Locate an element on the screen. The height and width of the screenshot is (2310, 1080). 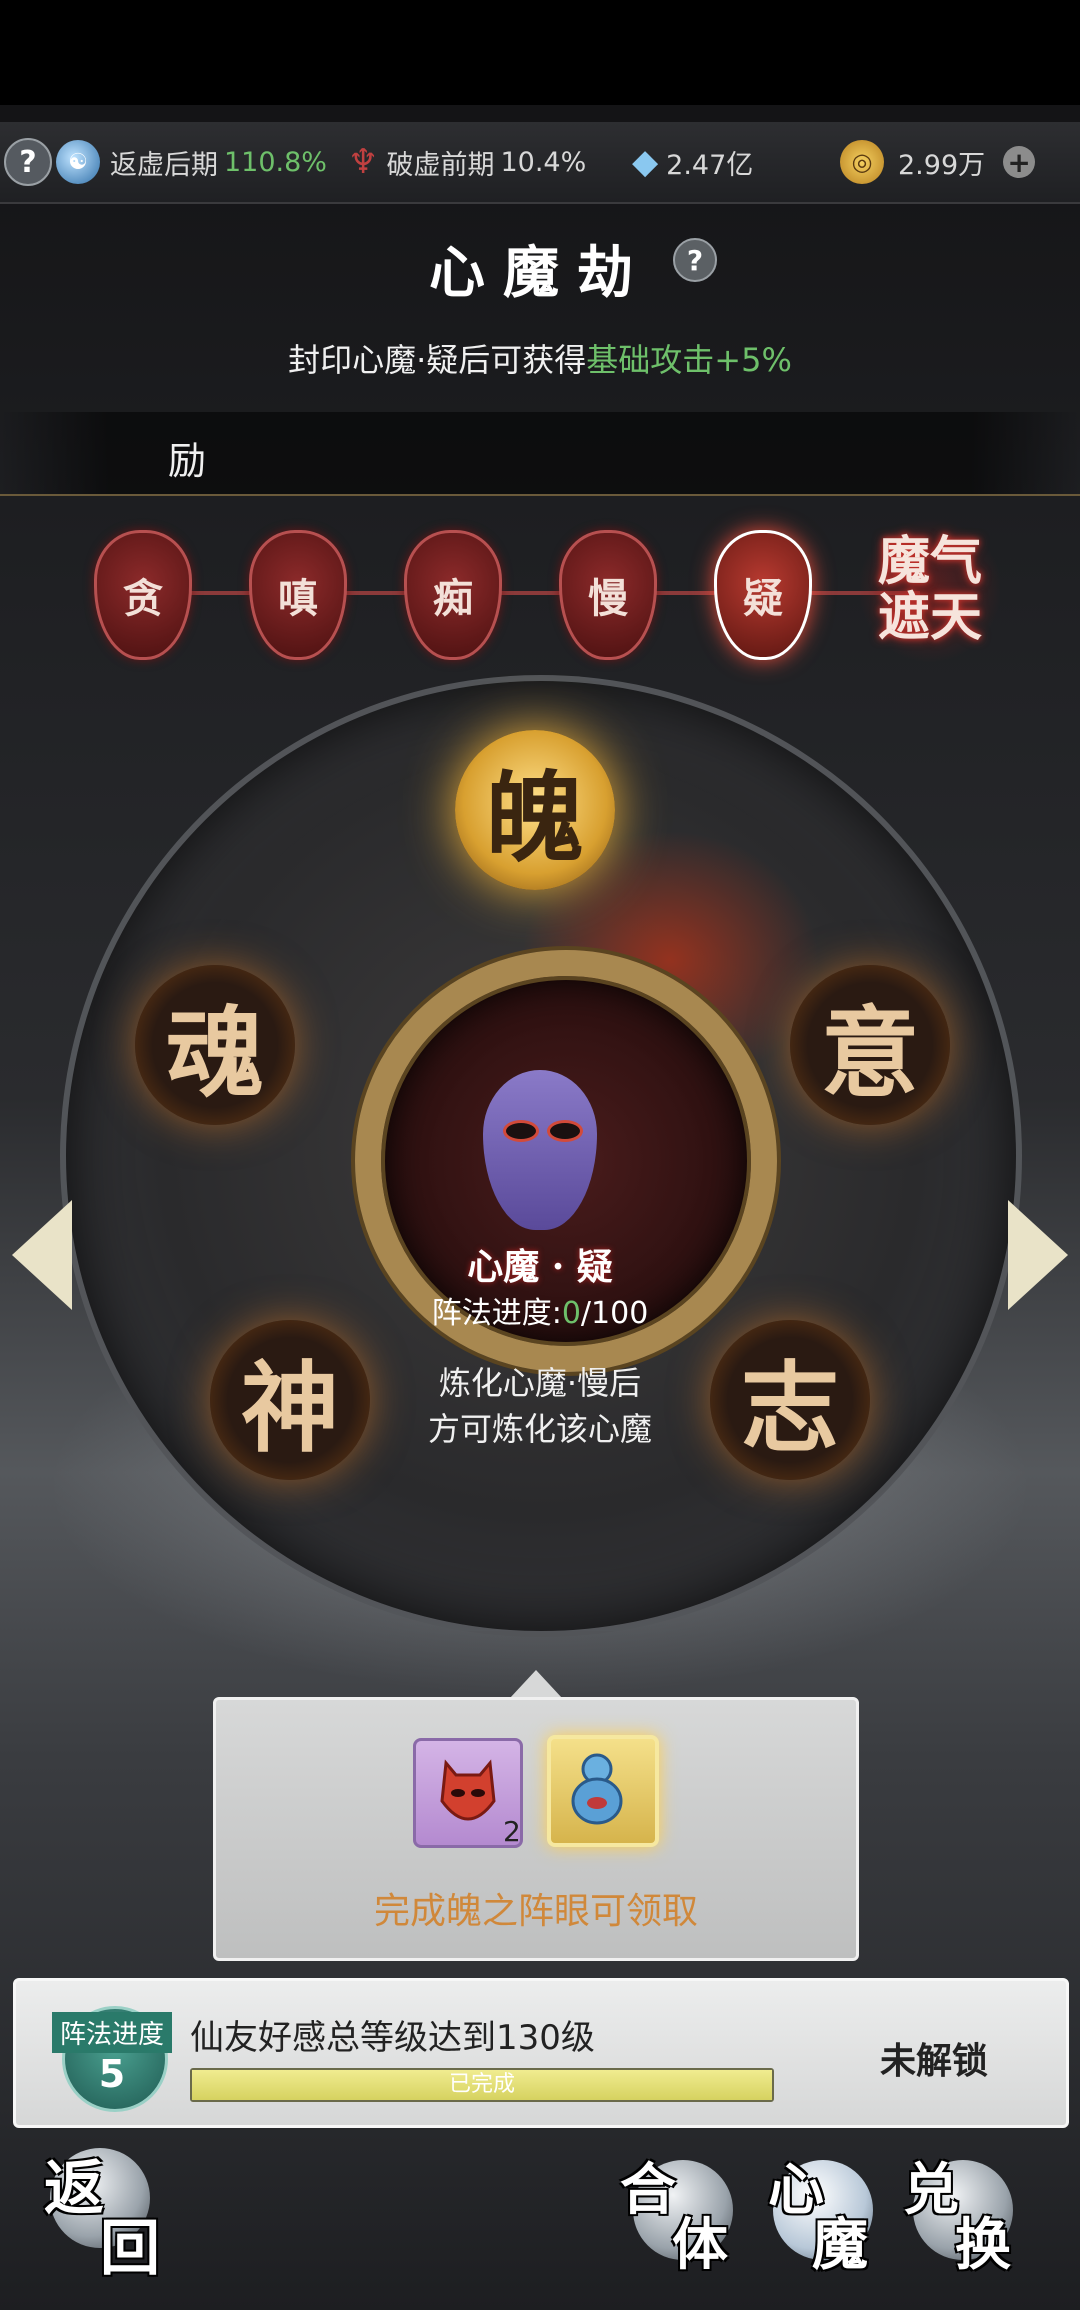
seal-reward-prefix: 封印心魔·疑后可获得 is located at coordinates (437, 360).